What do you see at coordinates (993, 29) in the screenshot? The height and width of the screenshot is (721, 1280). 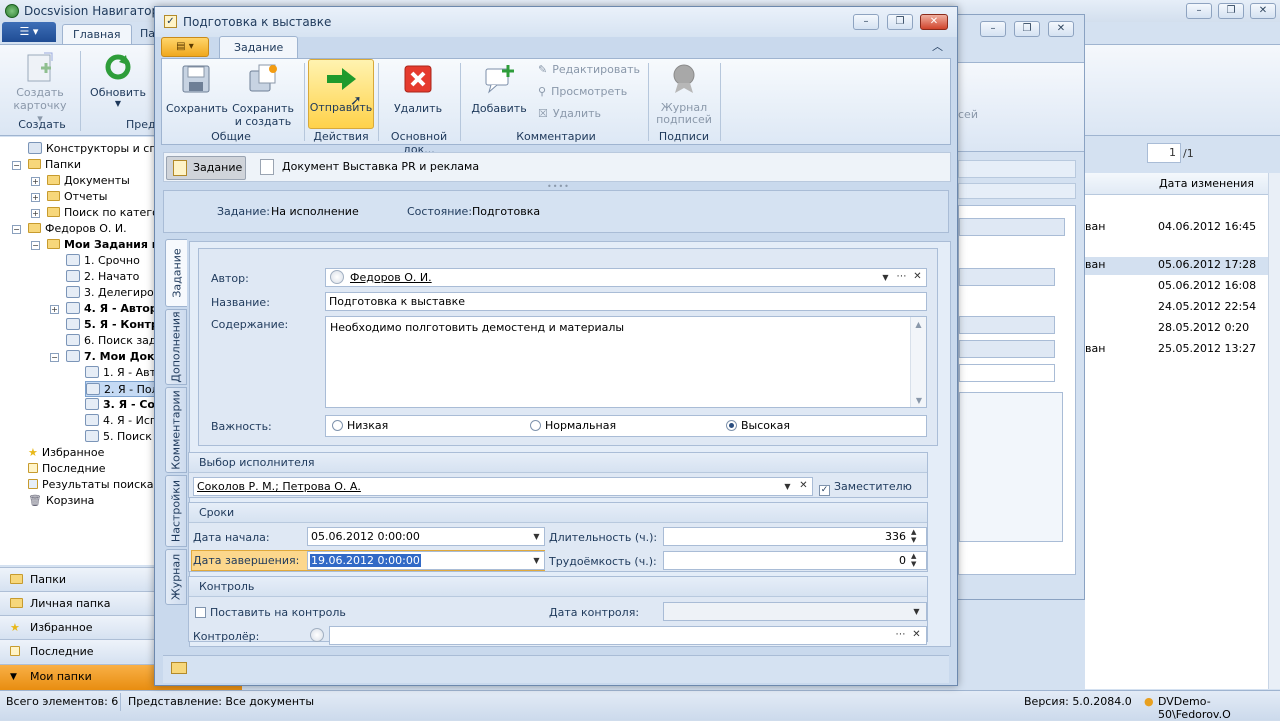 I see `mid-minimize-button: –` at bounding box center [993, 29].